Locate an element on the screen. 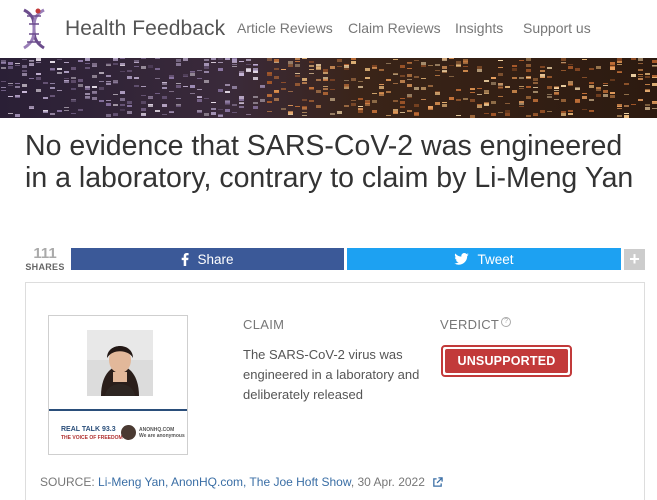 This screenshot has height=500, width=657. verdict-label: UNSUPPORTED is located at coordinates (506, 361).